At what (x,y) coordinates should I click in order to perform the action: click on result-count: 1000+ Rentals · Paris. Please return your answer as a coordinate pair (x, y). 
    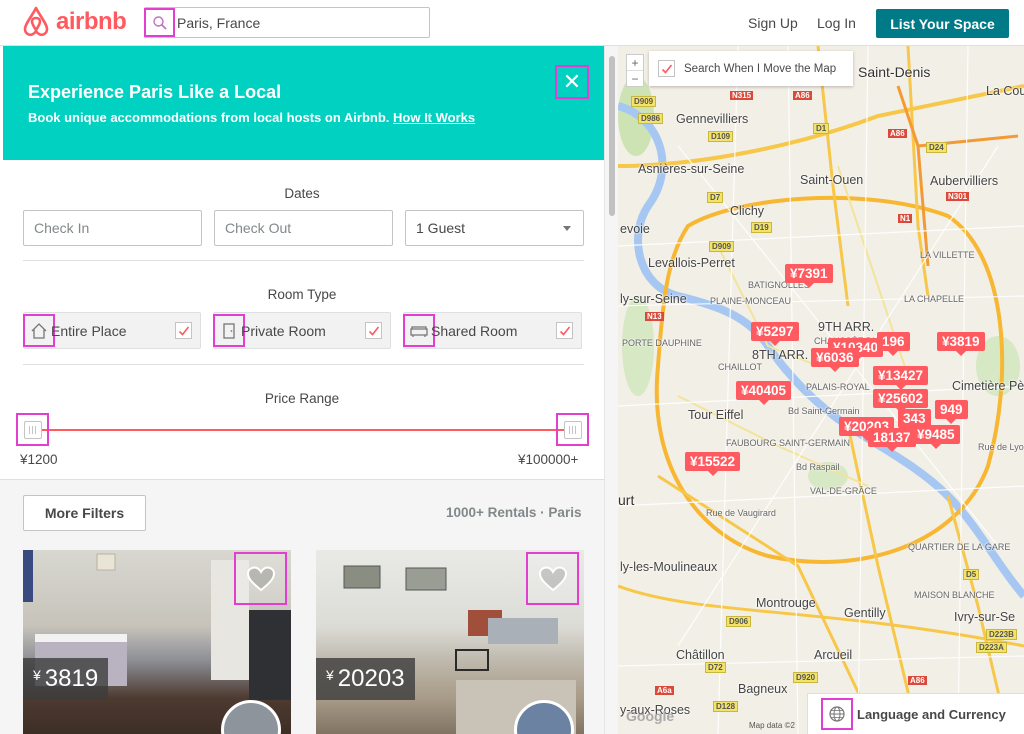
    Looking at the image, I should click on (514, 512).